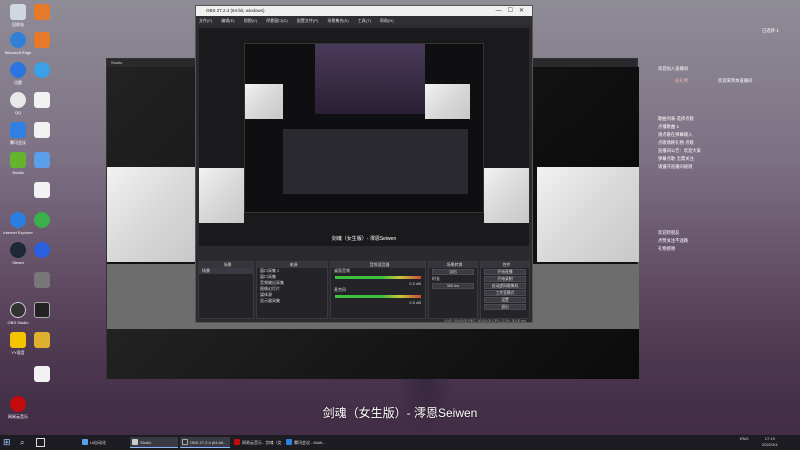 Image resolution: width=800 pixels, height=450 pixels. I want to click on chat-line: 欢迎加入直播间, so click(673, 68).